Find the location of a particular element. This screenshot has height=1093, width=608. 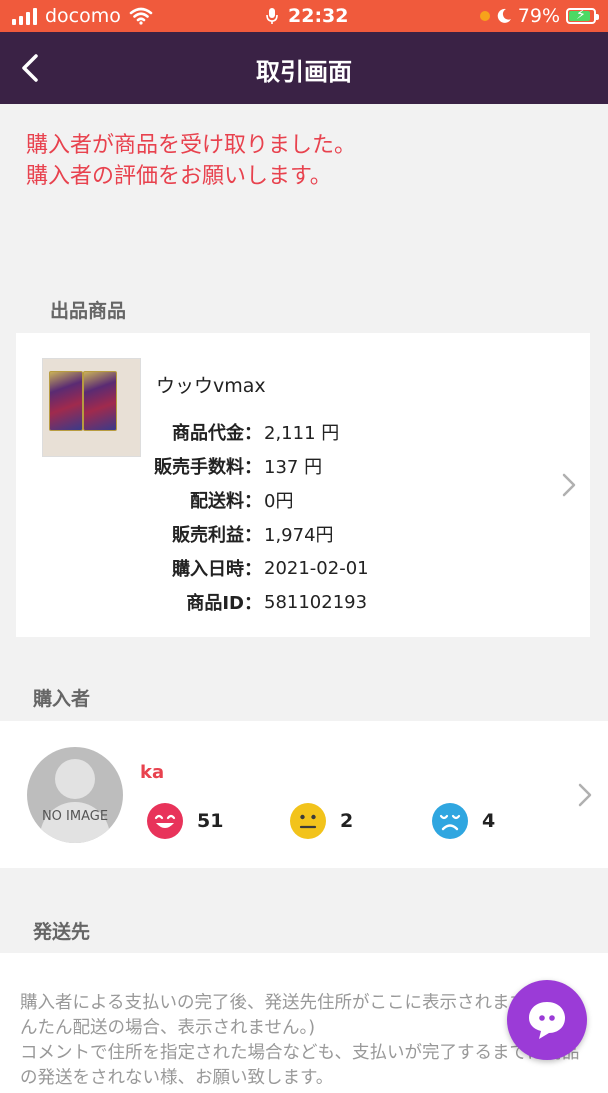

battery-percent: 79% is located at coordinates (538, 16).